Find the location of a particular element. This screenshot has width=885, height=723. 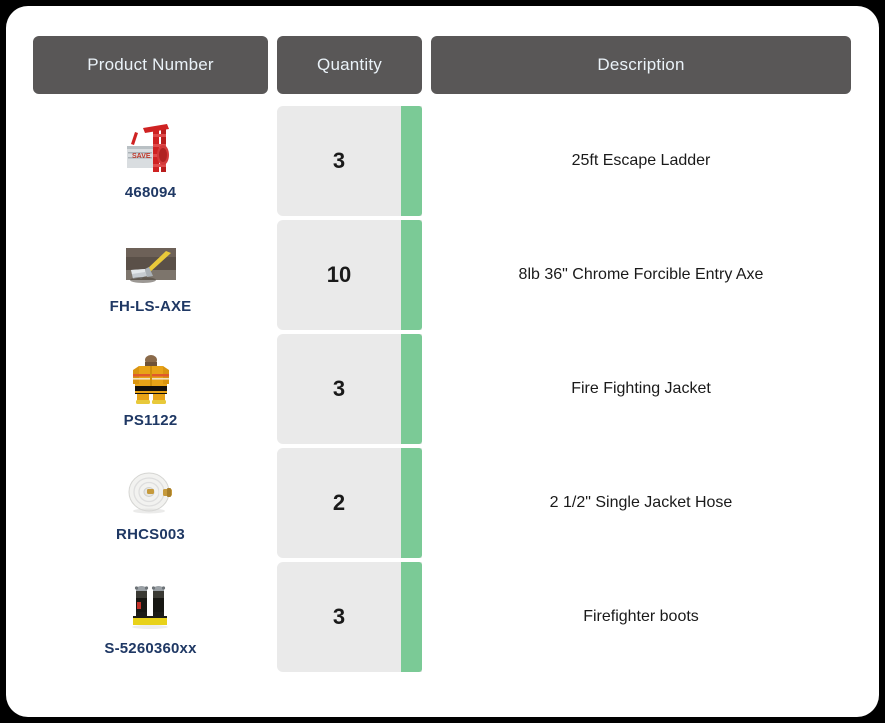

cell-product-number: RHCS003 is located at coordinates (150, 503).